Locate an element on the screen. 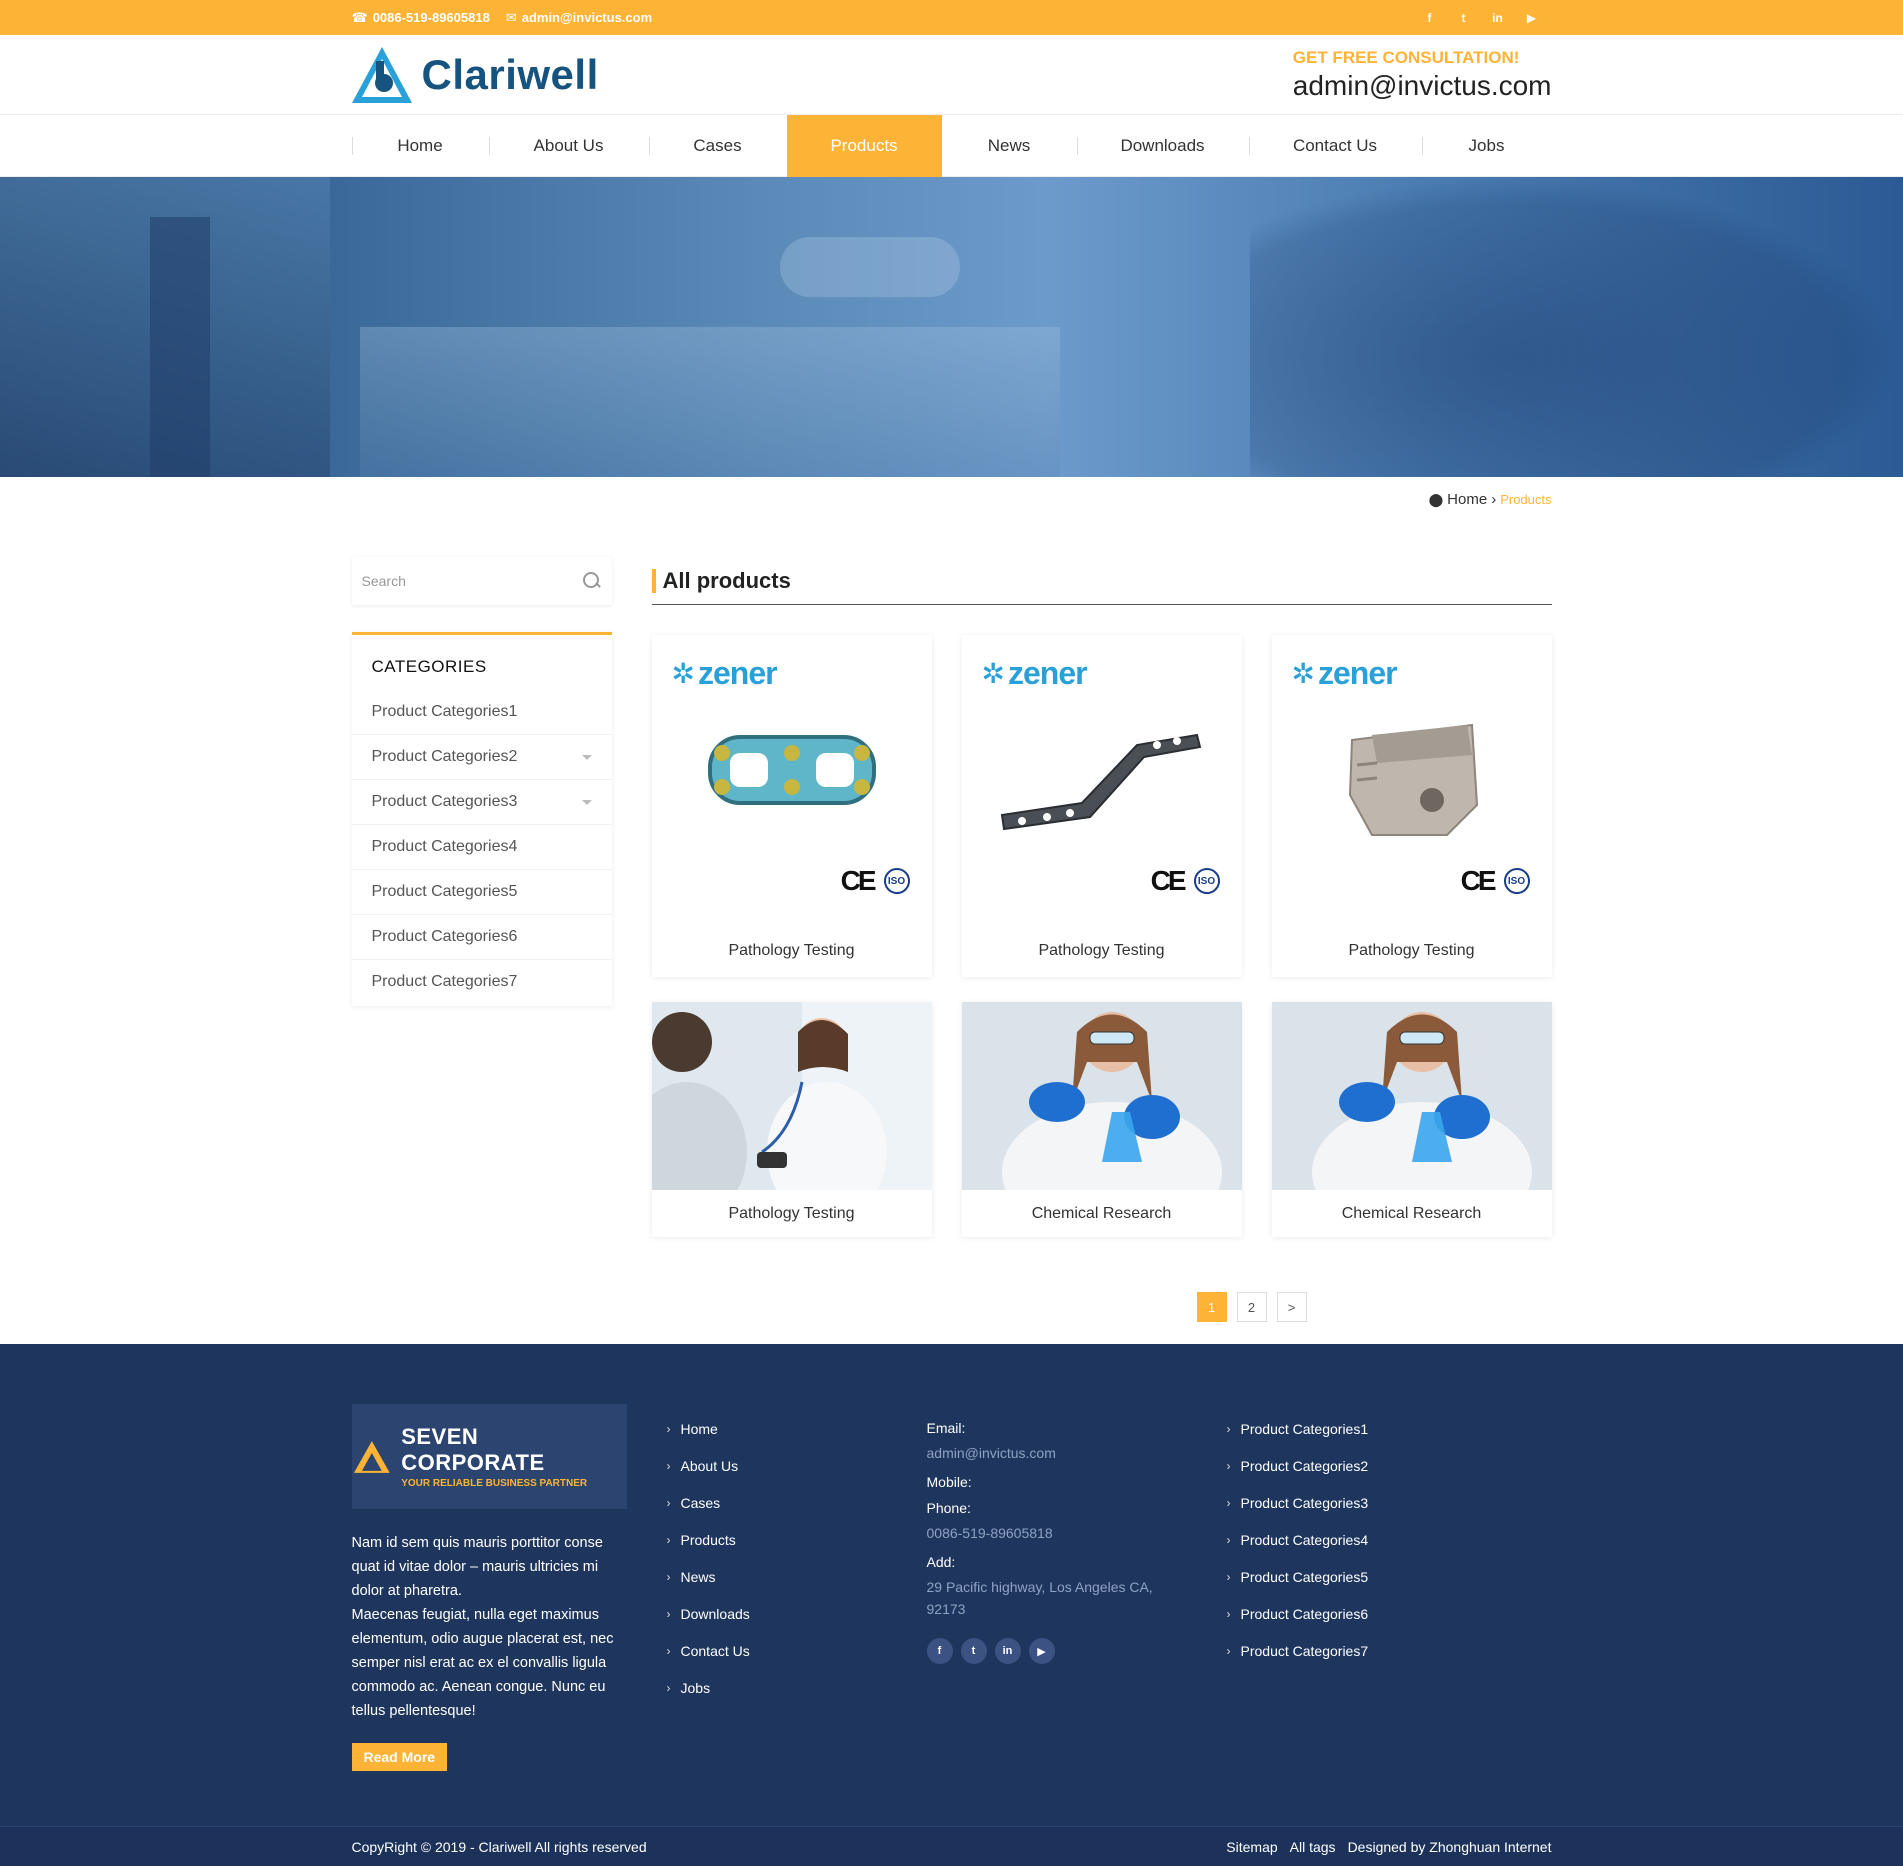 This screenshot has width=1903, height=1866. footer-link-cases: › Cases is located at coordinates (797, 1502).